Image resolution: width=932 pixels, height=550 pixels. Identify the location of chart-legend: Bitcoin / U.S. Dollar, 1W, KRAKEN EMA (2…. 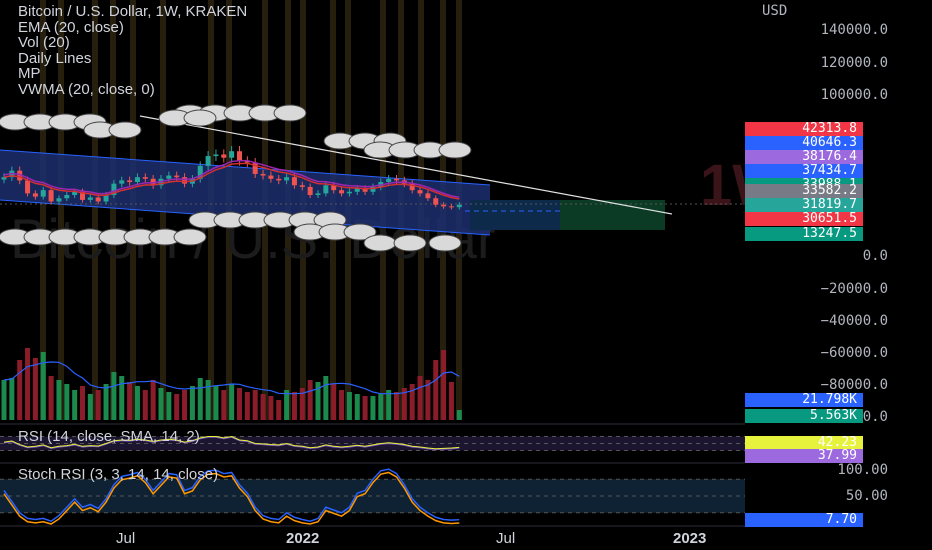
(132, 50).